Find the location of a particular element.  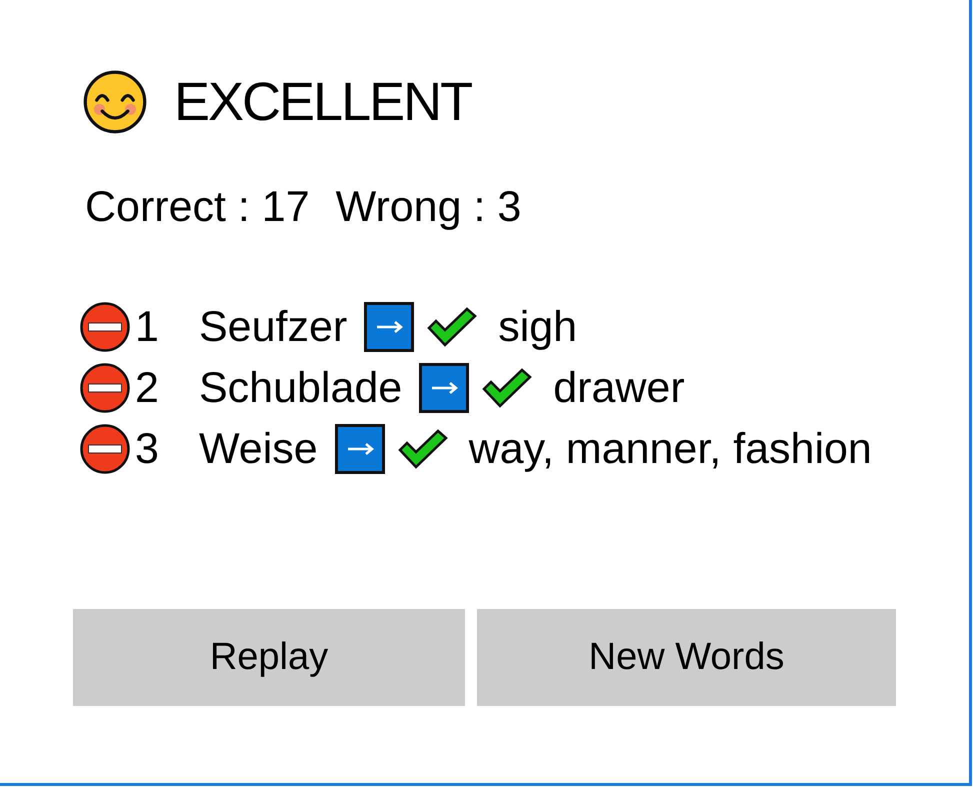

german-word: Schublade is located at coordinates (300, 388).